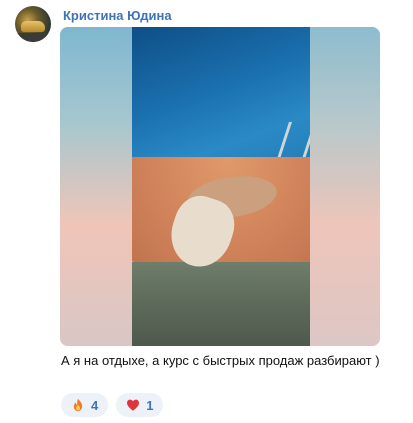  What do you see at coordinates (33, 37) in the screenshot?
I see `avatar-road` at bounding box center [33, 37].